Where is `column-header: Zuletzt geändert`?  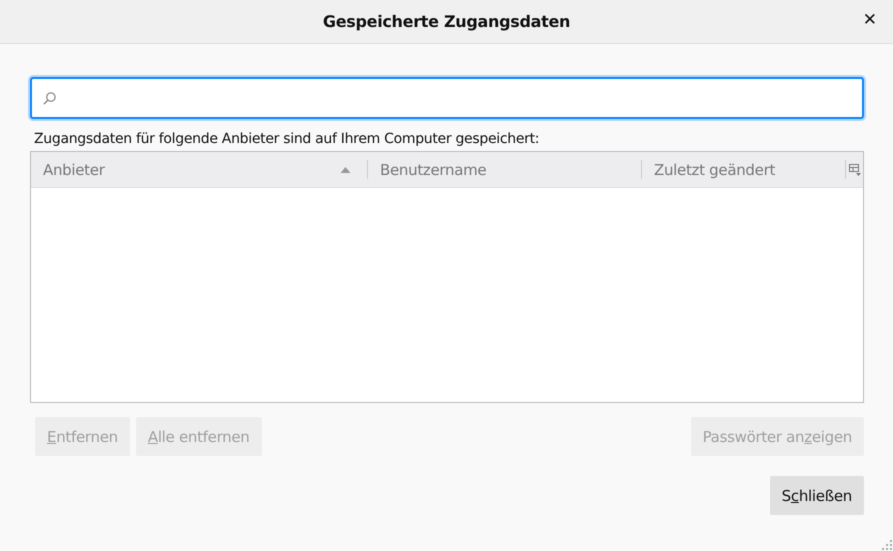
column-header: Zuletzt geändert is located at coordinates (744, 169).